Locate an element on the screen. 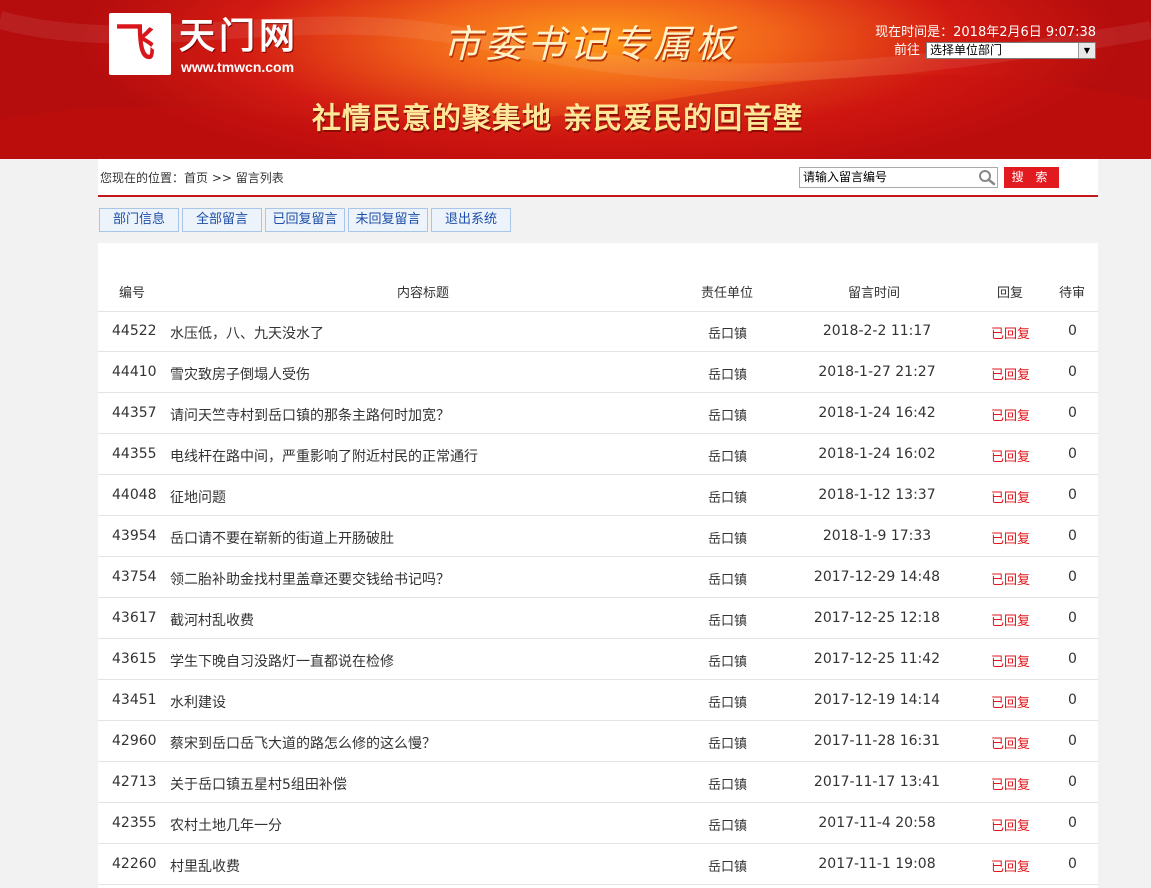 The width and height of the screenshot is (1151, 888). message-title-link: 雪灾致房子倒塌人受伤 is located at coordinates (240, 374).